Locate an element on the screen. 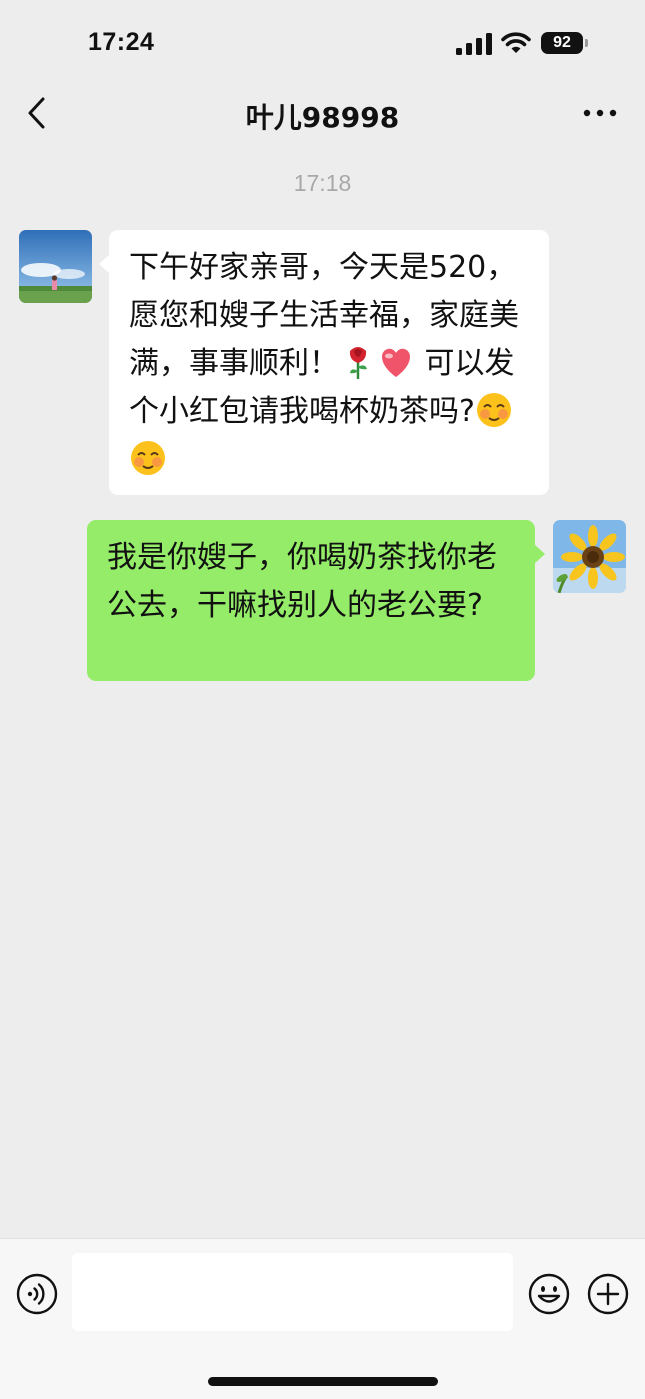 This screenshot has width=645, height=1399. message-text-sent: 我是你嫂子，你喝奶茶找你老公去，干嘛找别人的老公要? is located at coordinates (302, 581).